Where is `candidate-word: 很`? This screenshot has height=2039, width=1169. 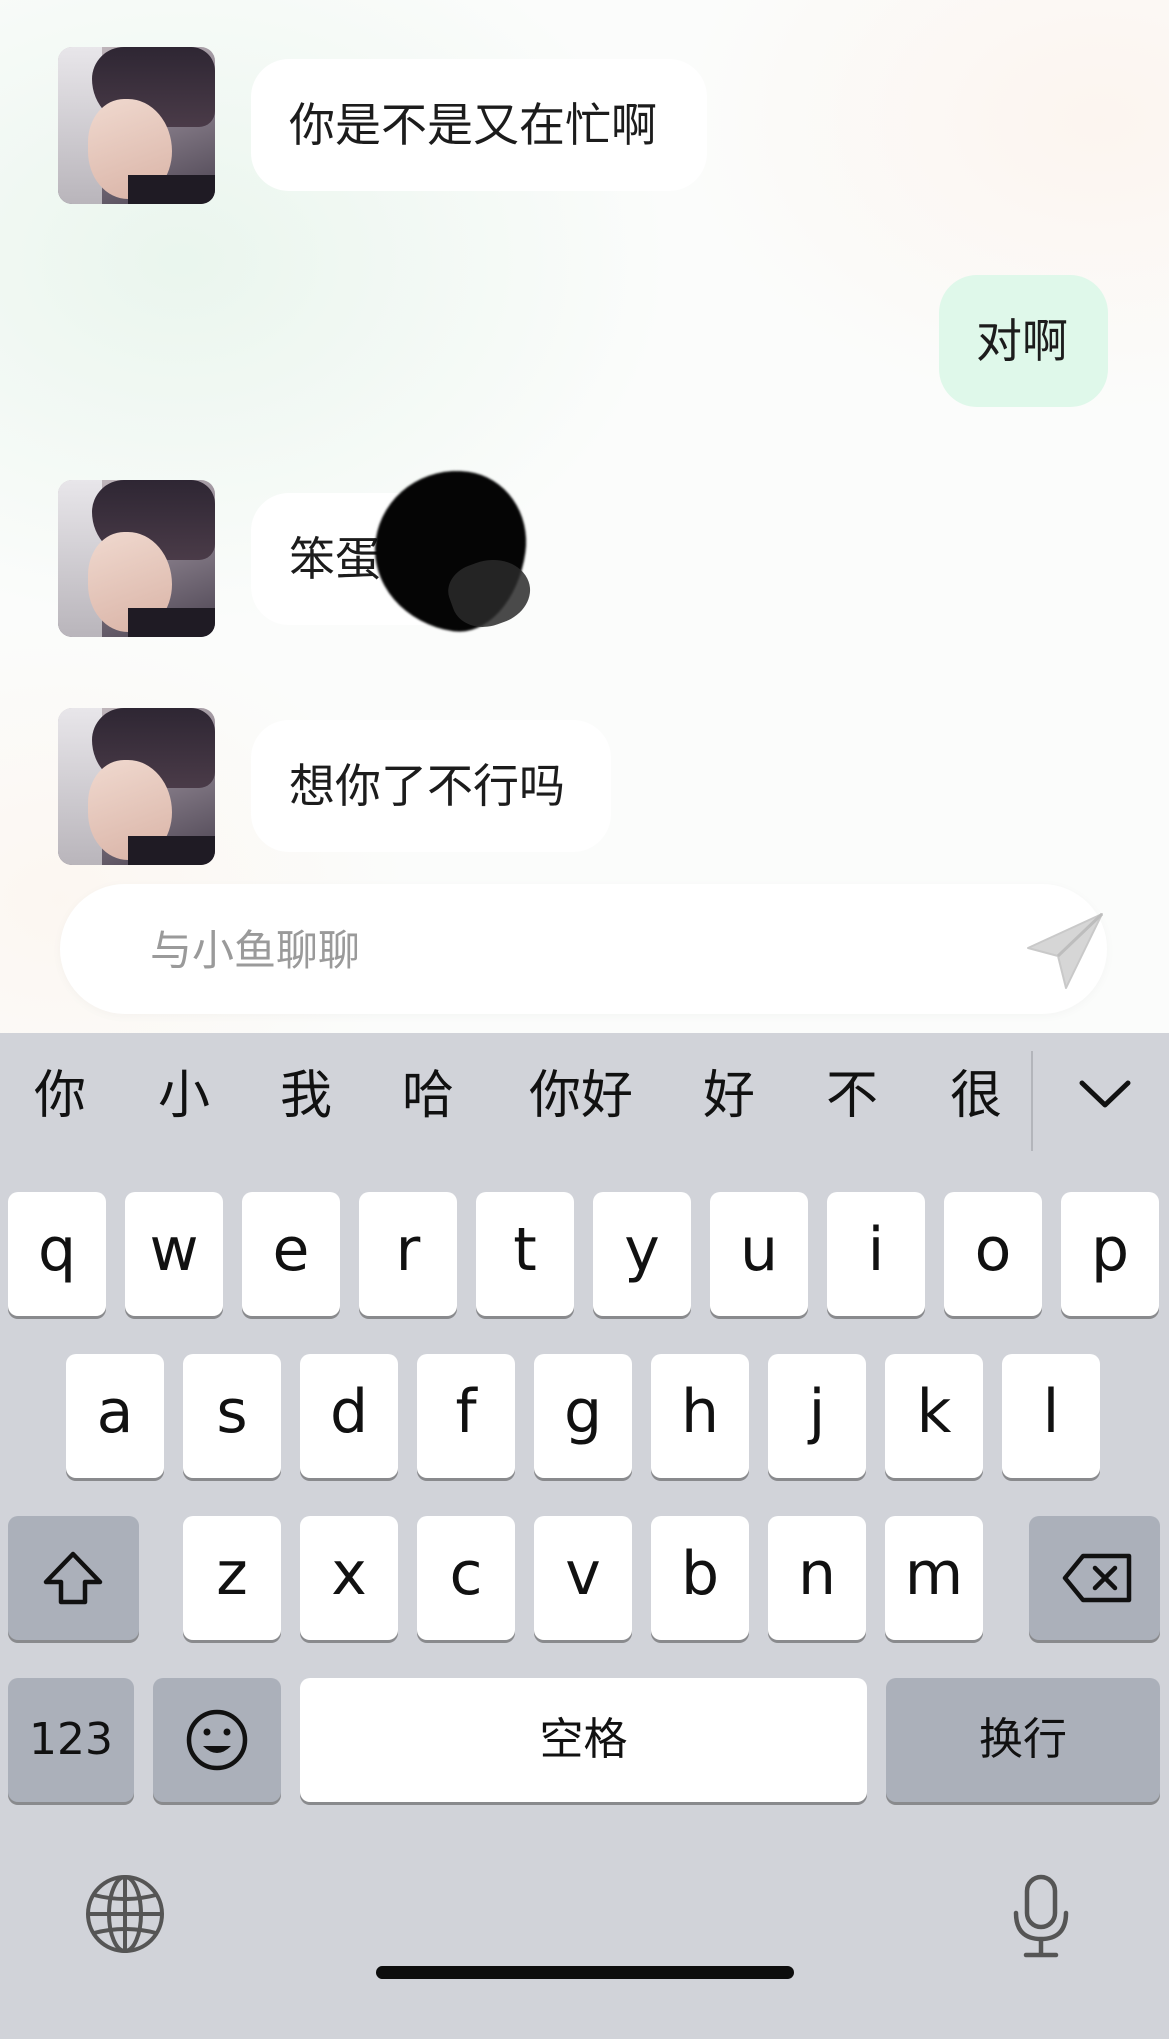
candidate-word: 很 is located at coordinates (976, 1096).